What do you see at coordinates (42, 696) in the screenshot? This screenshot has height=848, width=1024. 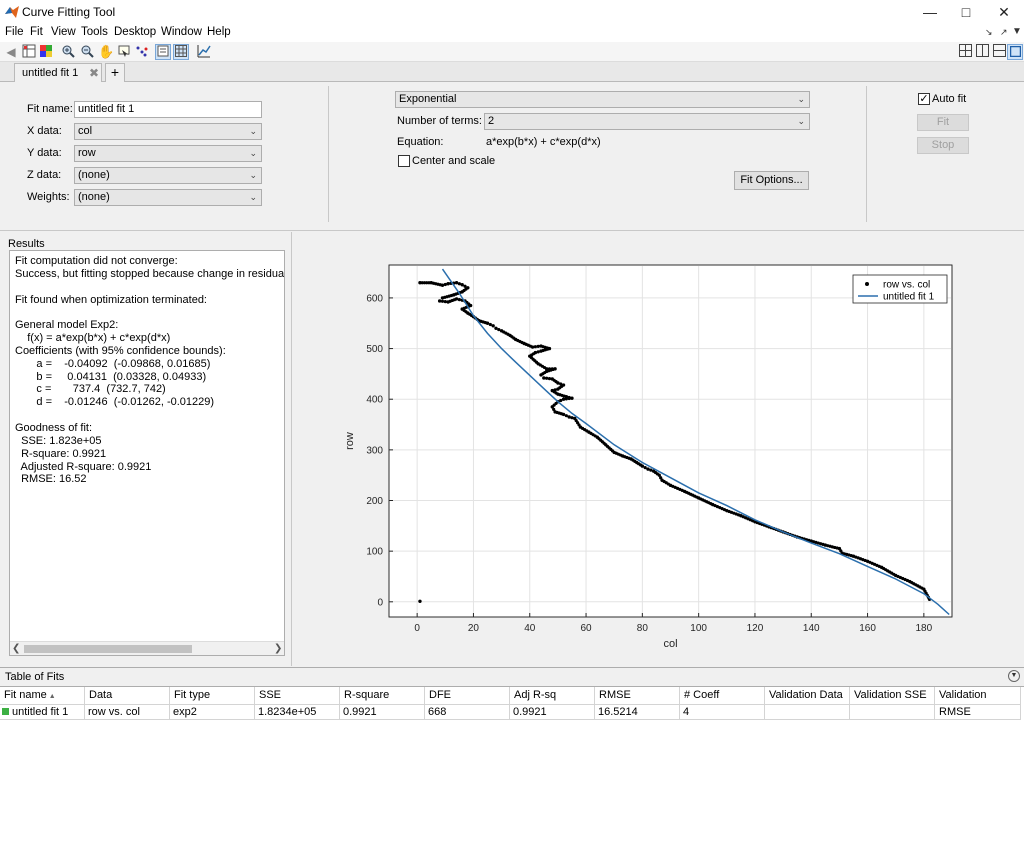 I see `column-header: Fit name ▲` at bounding box center [42, 696].